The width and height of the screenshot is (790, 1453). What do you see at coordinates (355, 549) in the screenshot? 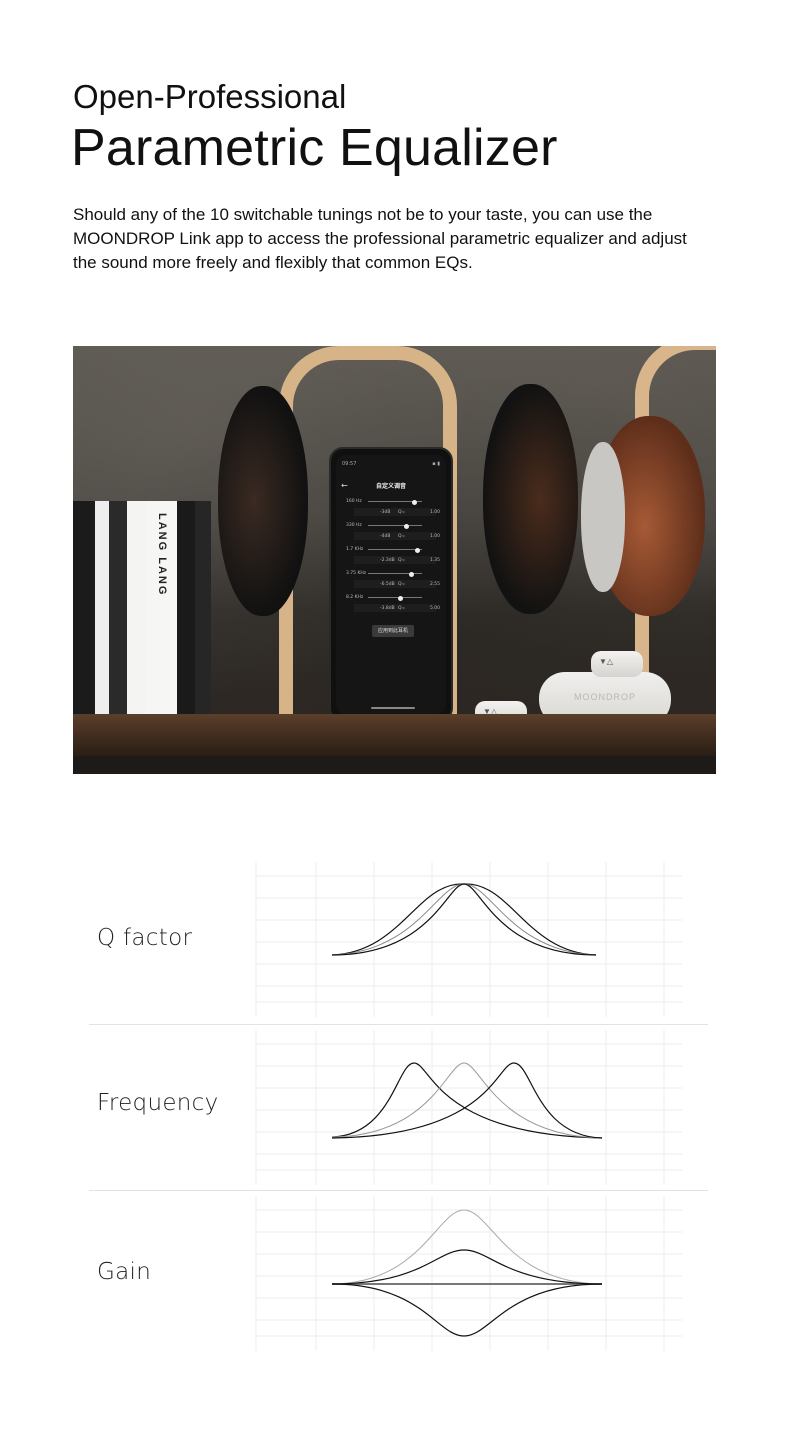
I see `eq-band-frequency: 1.7 KHz` at bounding box center [355, 549].